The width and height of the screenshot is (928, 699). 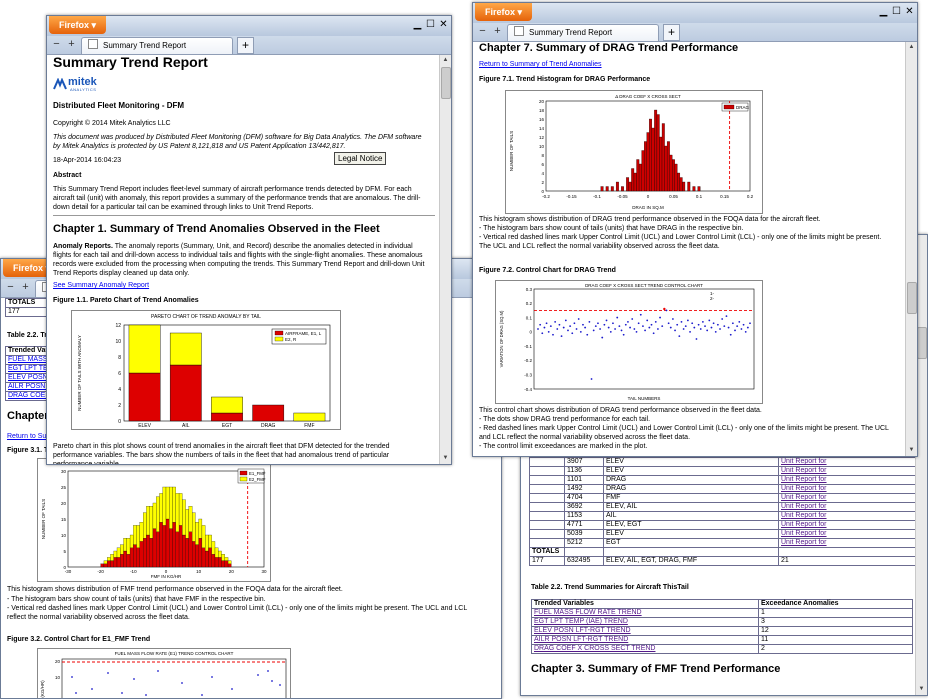 What do you see at coordinates (581, 639) in the screenshot?
I see `trend-link: AILR POSN LFT-RGT TREND` at bounding box center [581, 639].